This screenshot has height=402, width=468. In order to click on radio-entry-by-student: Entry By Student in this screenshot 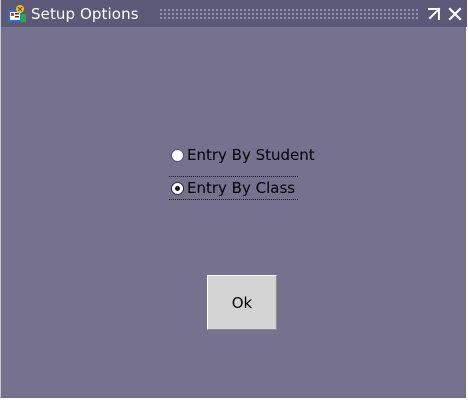, I will do `click(243, 155)`.